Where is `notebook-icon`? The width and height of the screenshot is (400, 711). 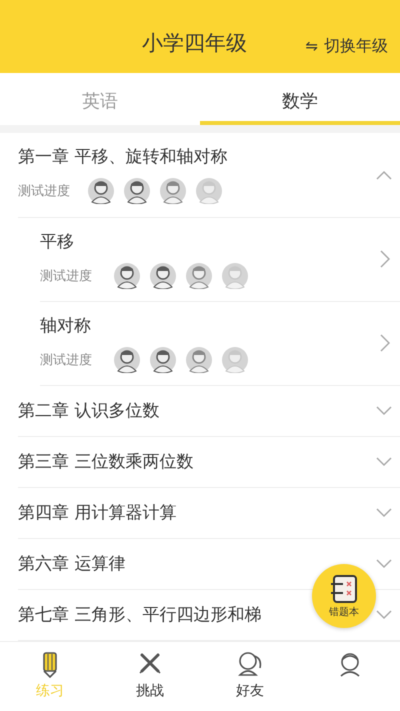 notebook-icon is located at coordinates (344, 589).